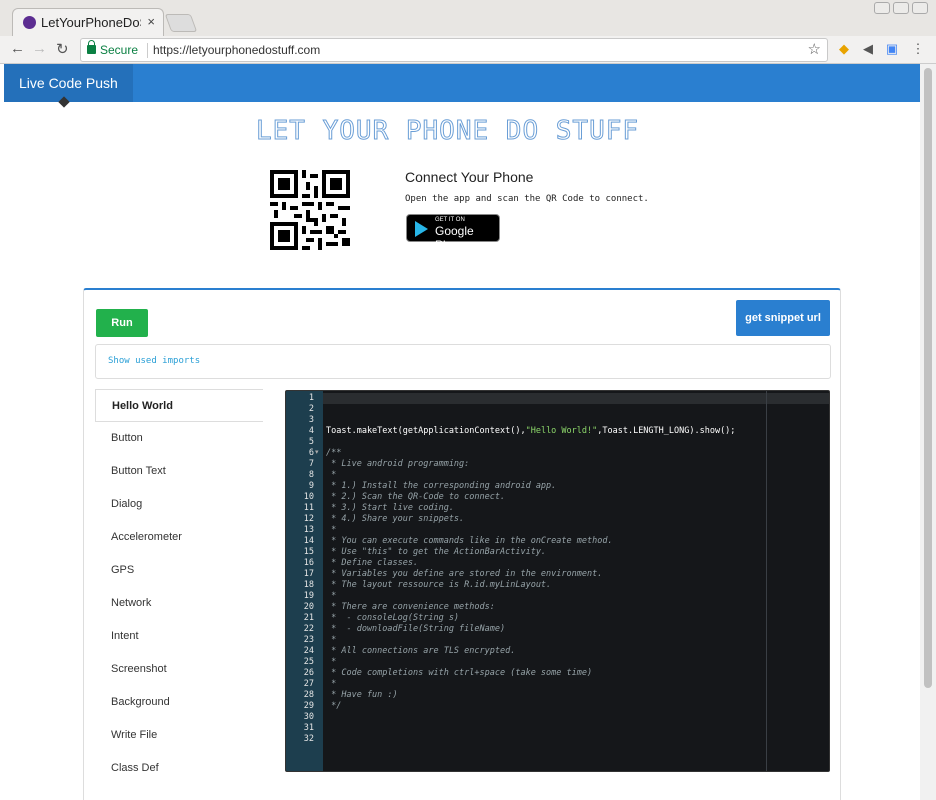 The width and height of the screenshot is (936, 800). Describe the element at coordinates (179, 702) in the screenshot. I see `menu-item-background: Background` at that location.